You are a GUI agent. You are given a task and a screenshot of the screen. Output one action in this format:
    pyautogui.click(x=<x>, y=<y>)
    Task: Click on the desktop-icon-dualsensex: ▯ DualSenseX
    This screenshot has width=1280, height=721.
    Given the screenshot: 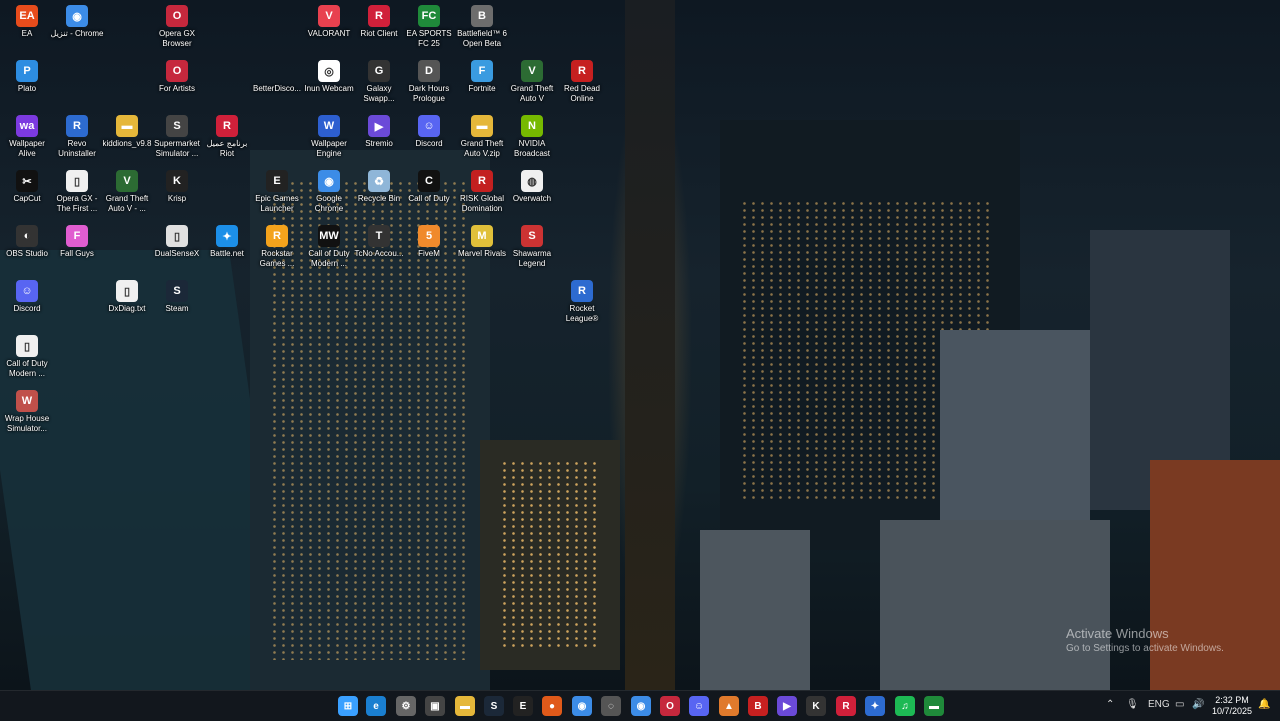 What is the action you would take?
    pyautogui.click(x=177, y=249)
    